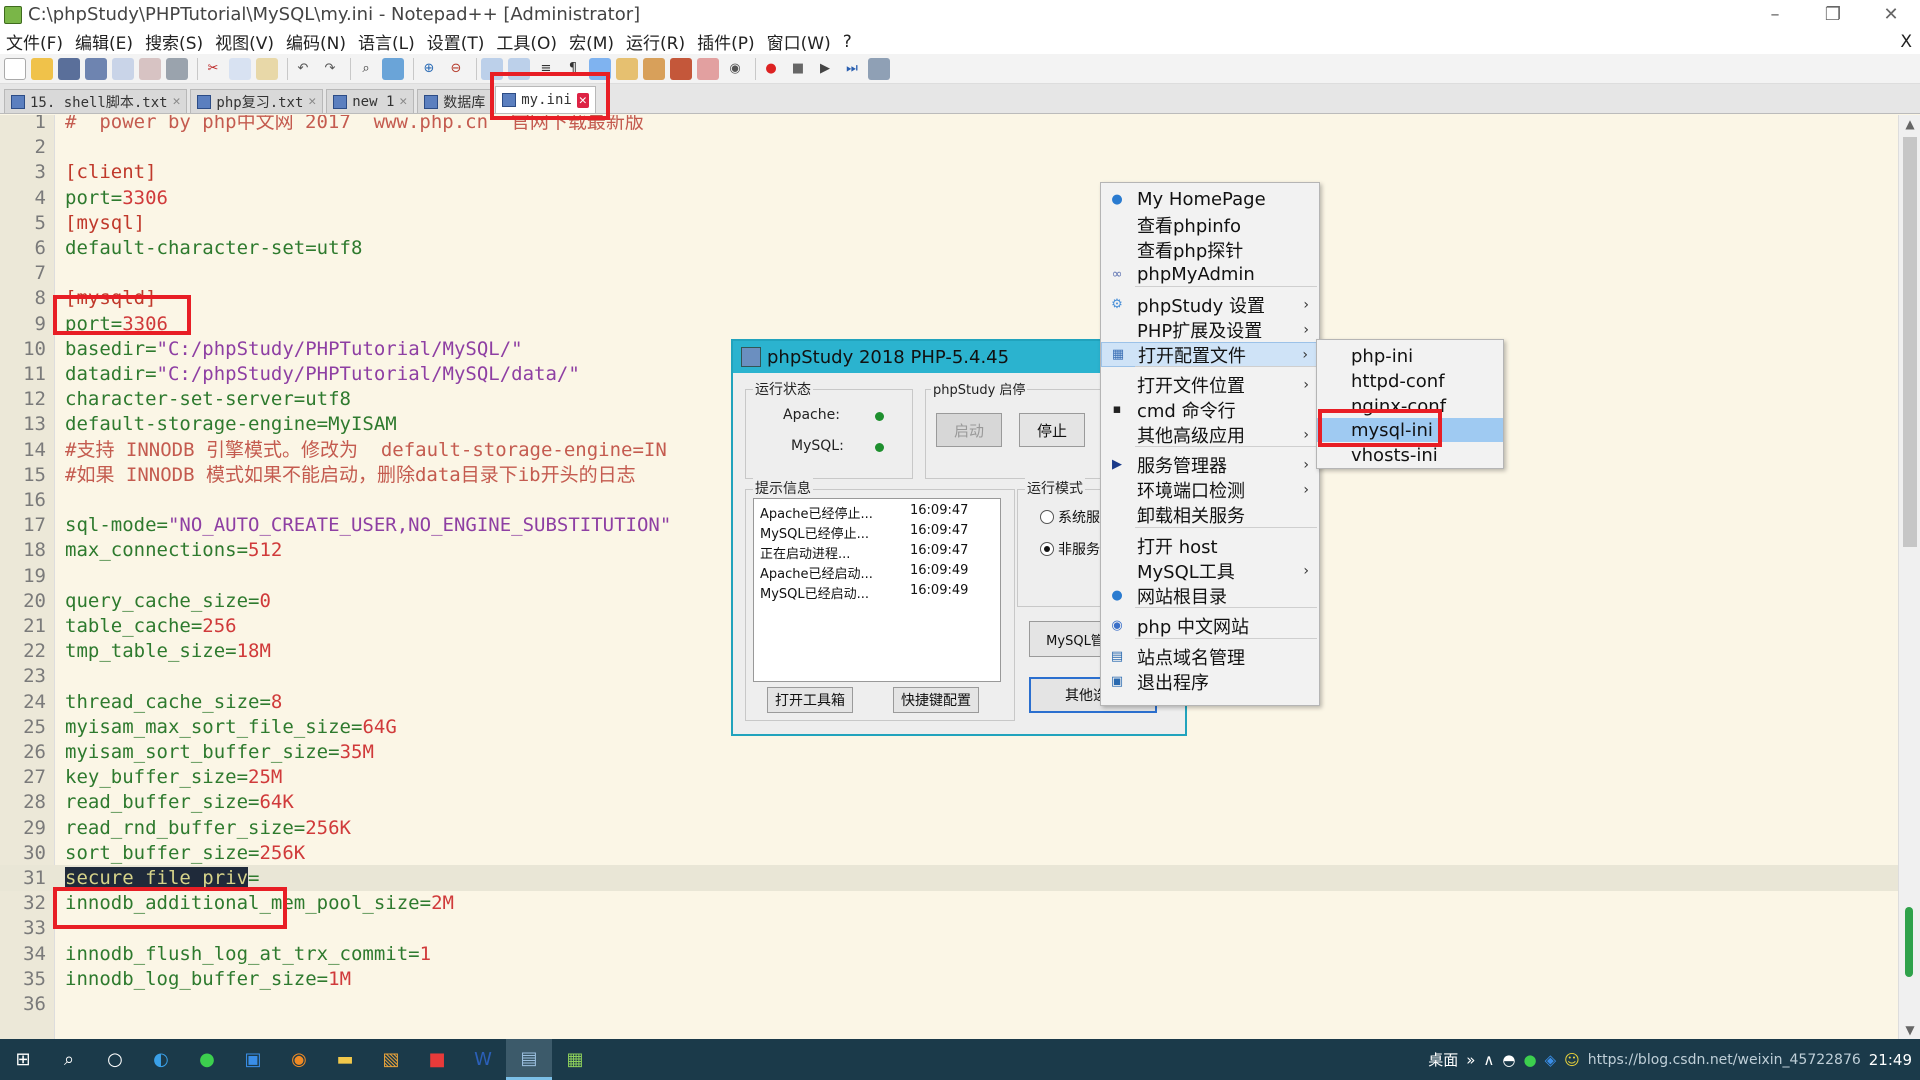 The width and height of the screenshot is (1920, 1080). I want to click on tab-php-review: php复习.txt ✕, so click(257, 101).